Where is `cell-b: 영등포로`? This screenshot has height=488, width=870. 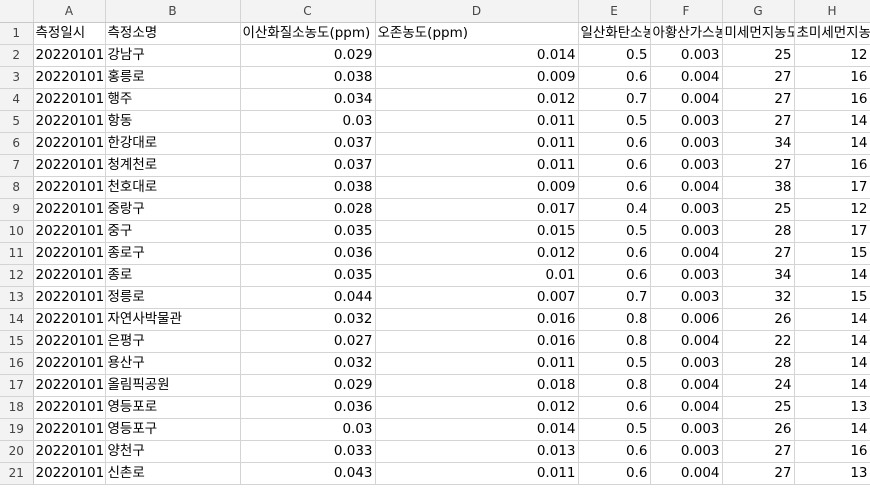
cell-b: 영등포로 is located at coordinates (173, 407).